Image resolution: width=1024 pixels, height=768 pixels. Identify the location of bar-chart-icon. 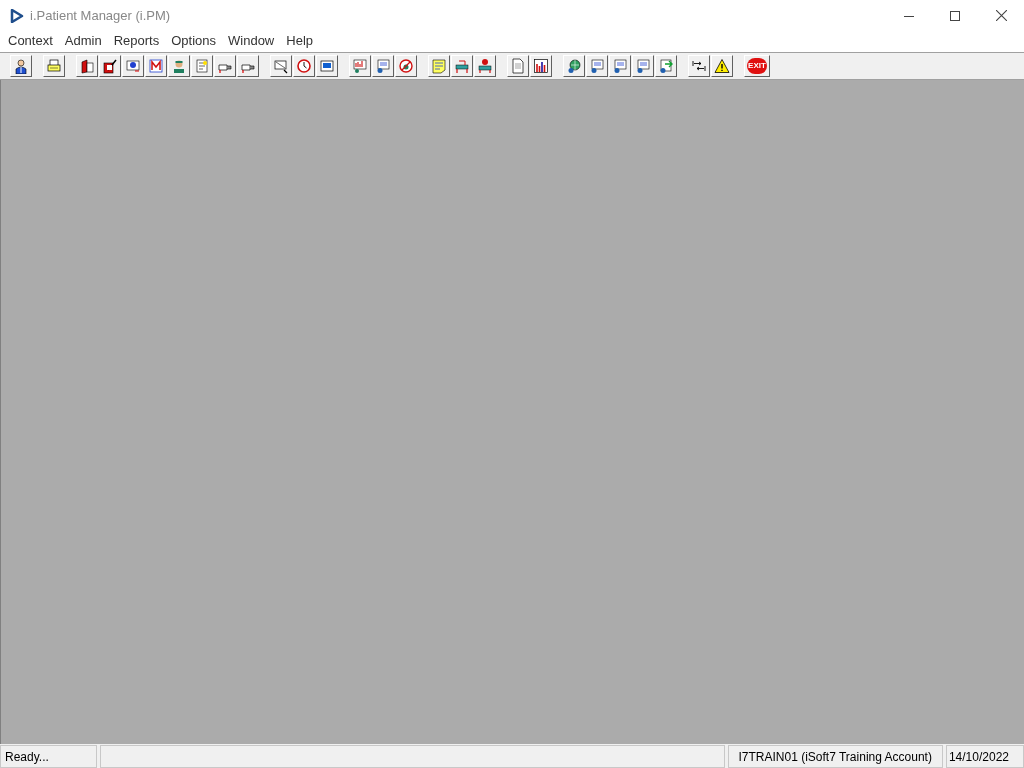
(541, 66).